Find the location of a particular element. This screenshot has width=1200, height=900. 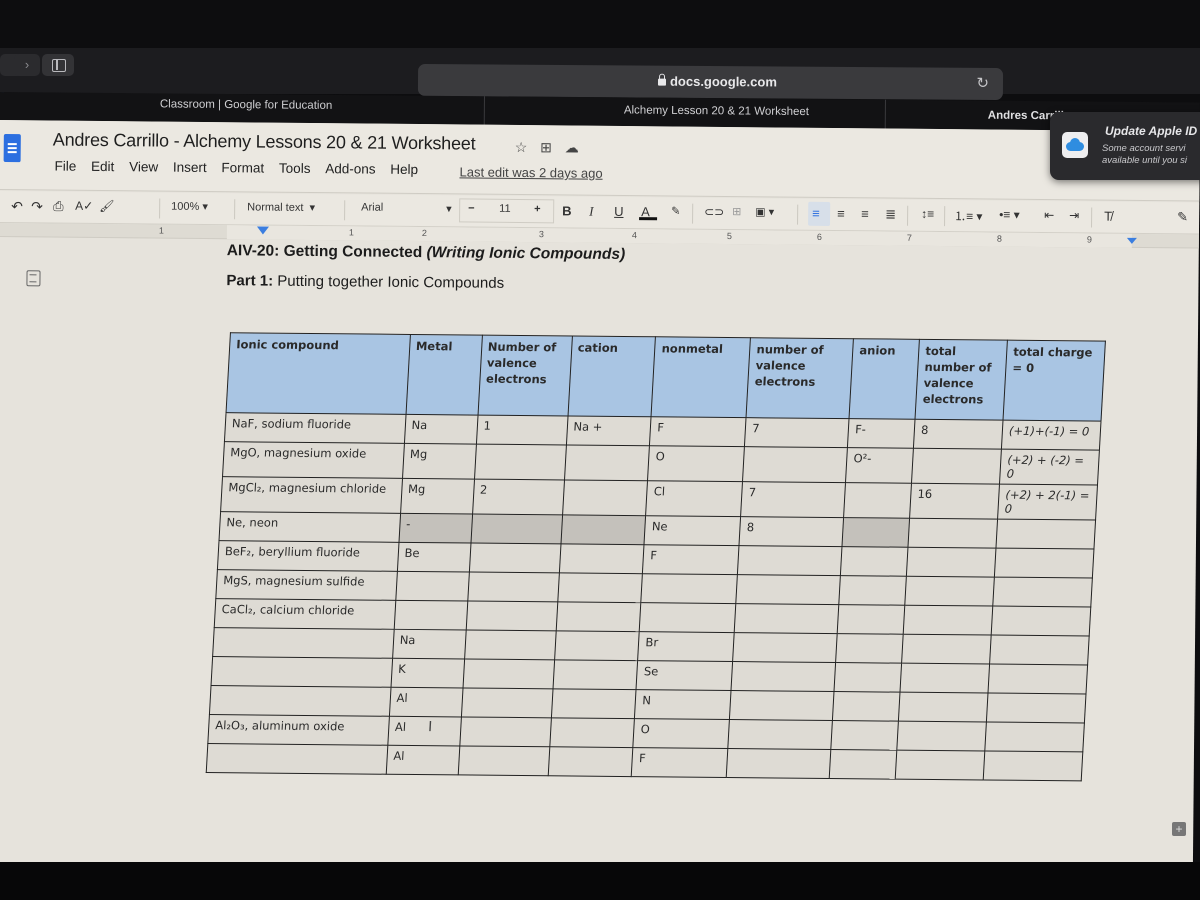

highlight-icon: ✎ is located at coordinates (675, 210).